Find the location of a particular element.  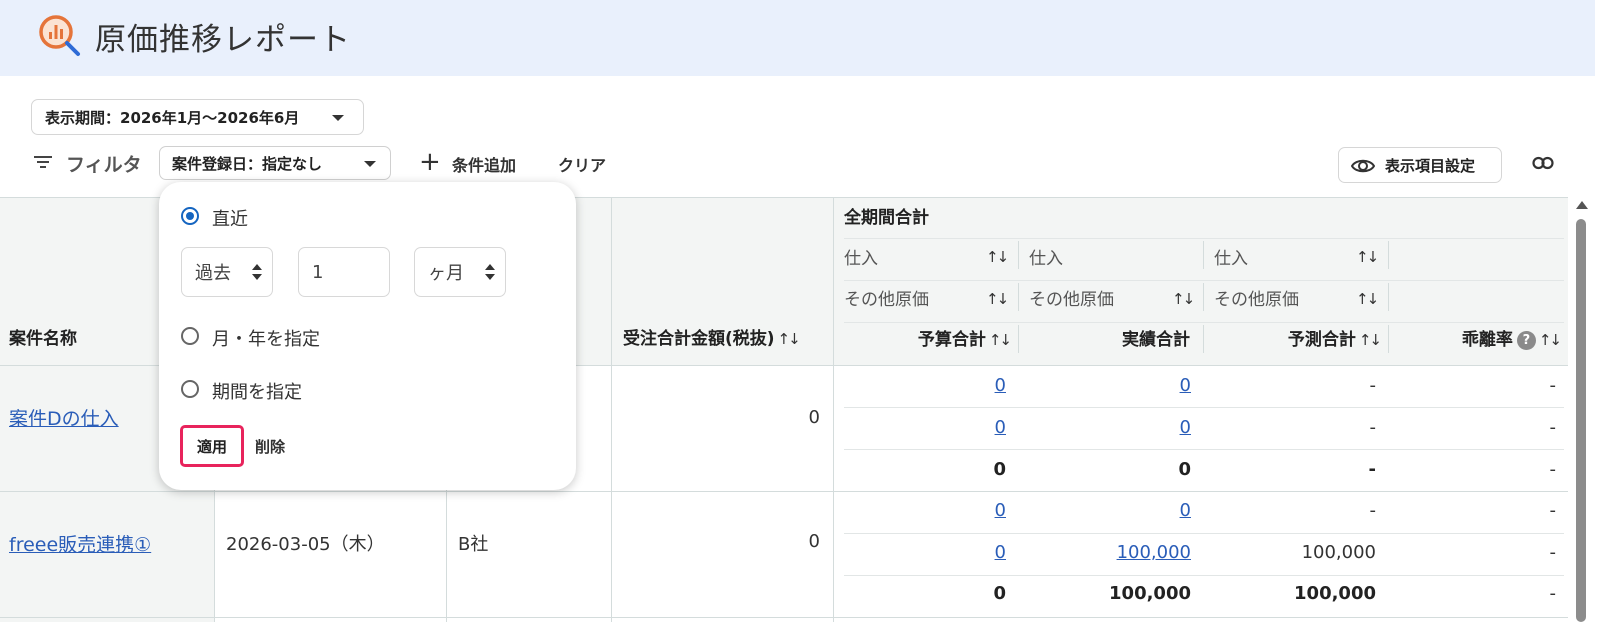

display-settings-button: 表示項目設定 is located at coordinates (1420, 165).